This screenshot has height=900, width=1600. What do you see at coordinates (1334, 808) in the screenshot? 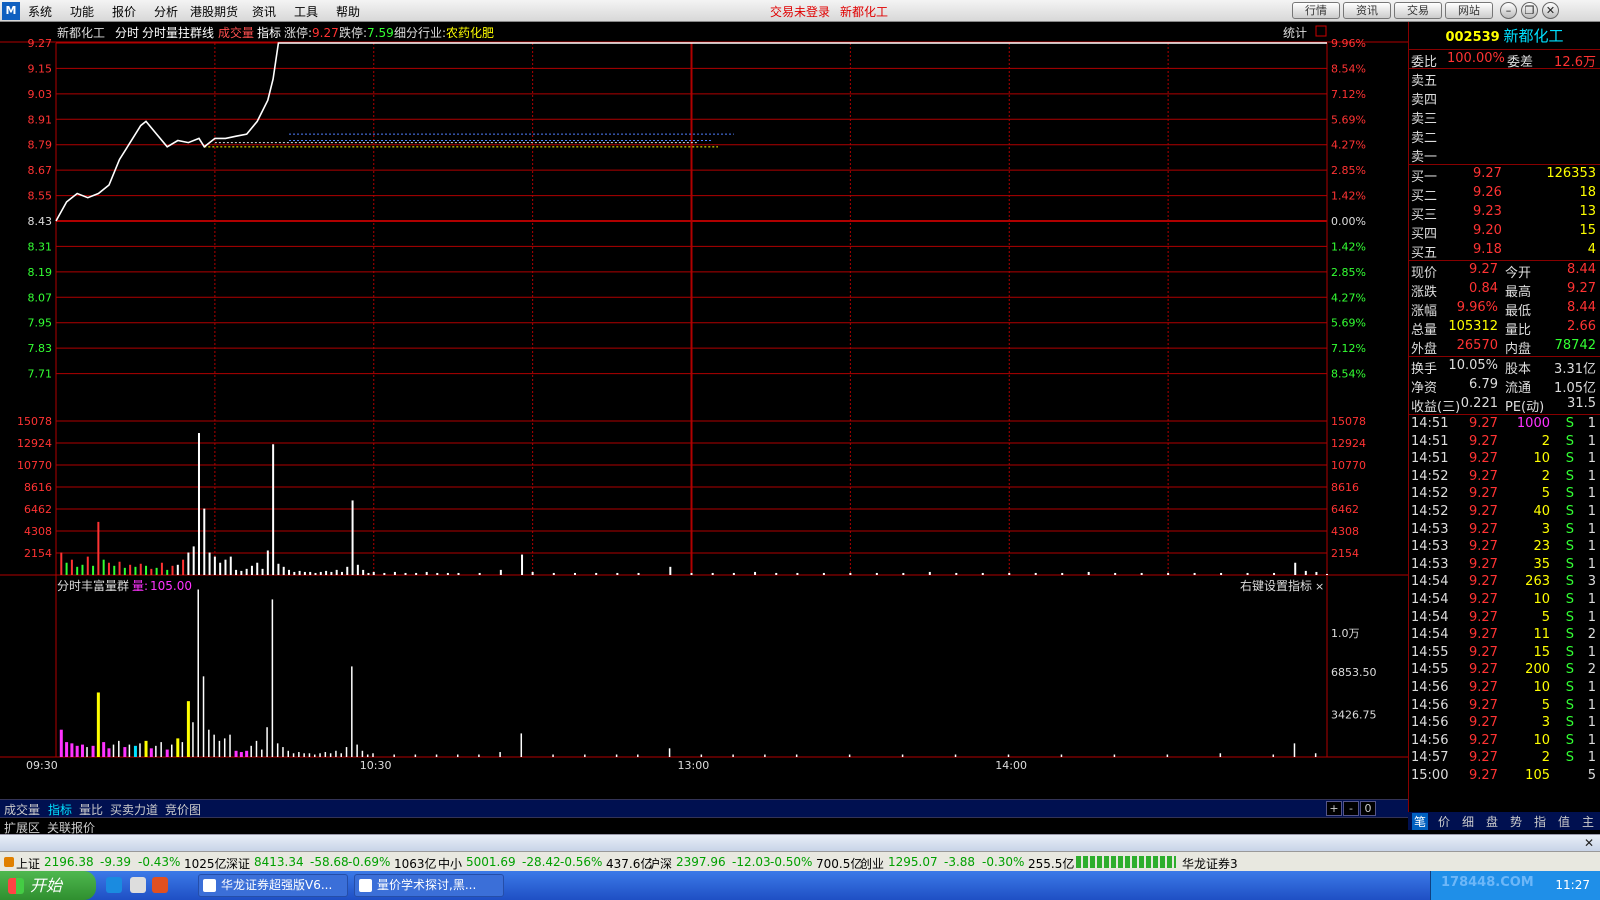
I see `zoom-in-button: +` at bounding box center [1334, 808].